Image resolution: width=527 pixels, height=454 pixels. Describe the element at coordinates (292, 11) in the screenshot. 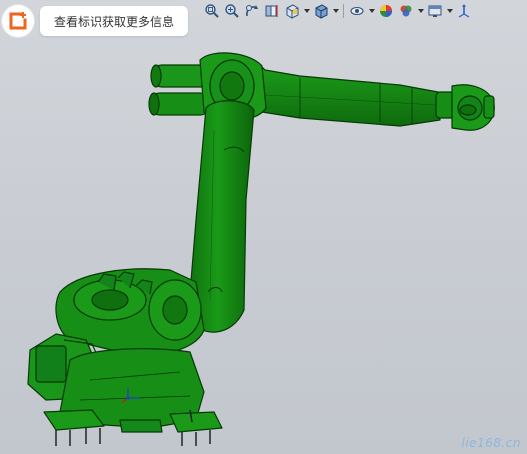

I see `view-orientation-icon` at that location.